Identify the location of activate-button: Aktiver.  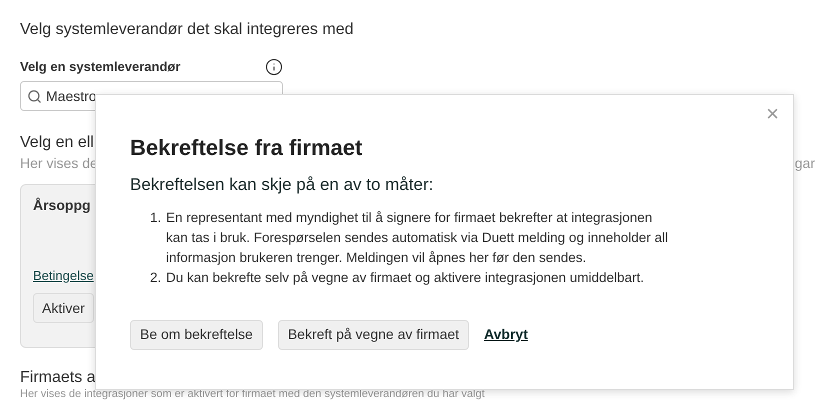
(63, 308).